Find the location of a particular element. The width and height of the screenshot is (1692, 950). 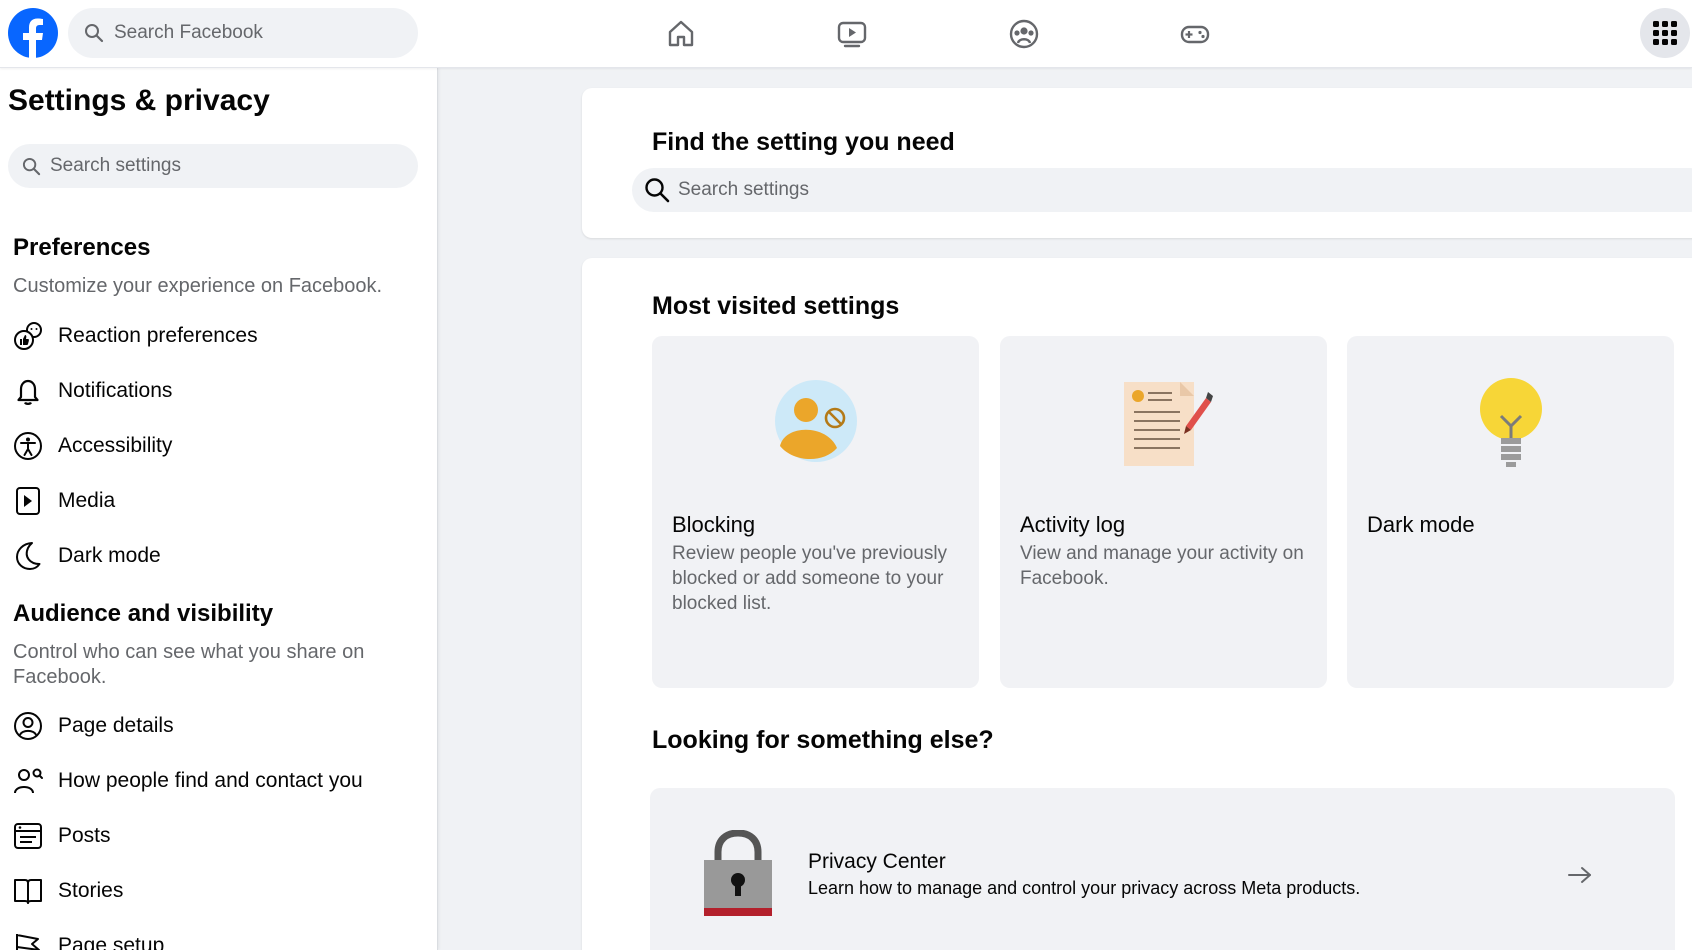

sidebar-item-how-people-find-you: How people find and contact you is located at coordinates (215, 781).